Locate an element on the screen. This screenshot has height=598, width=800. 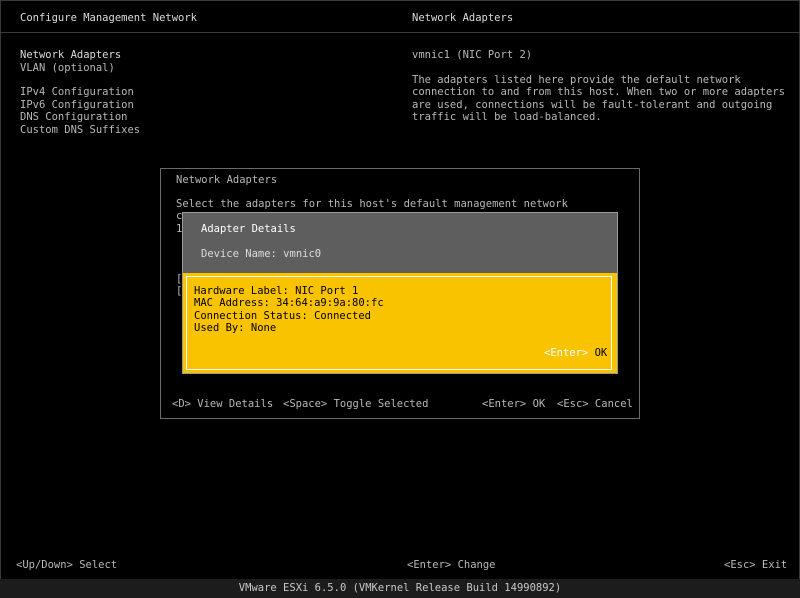
menu-item-vlan: VLAN (optional) is located at coordinates (67, 68).